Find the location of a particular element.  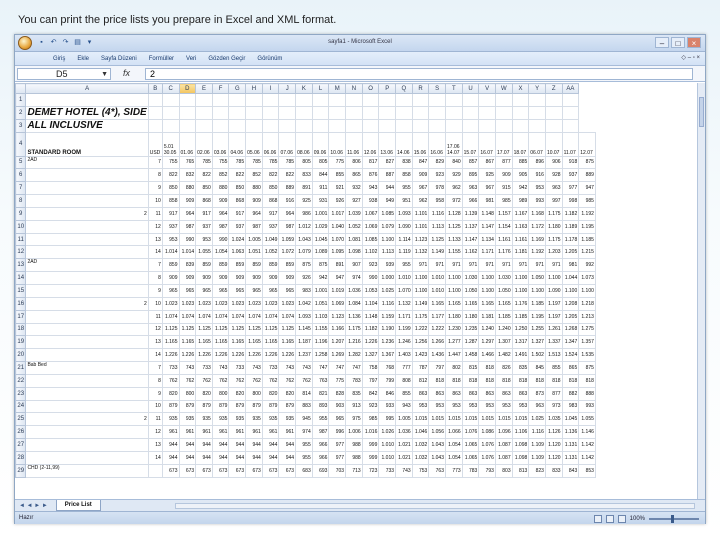

price-cell: 683 is located at coordinates (304, 470).